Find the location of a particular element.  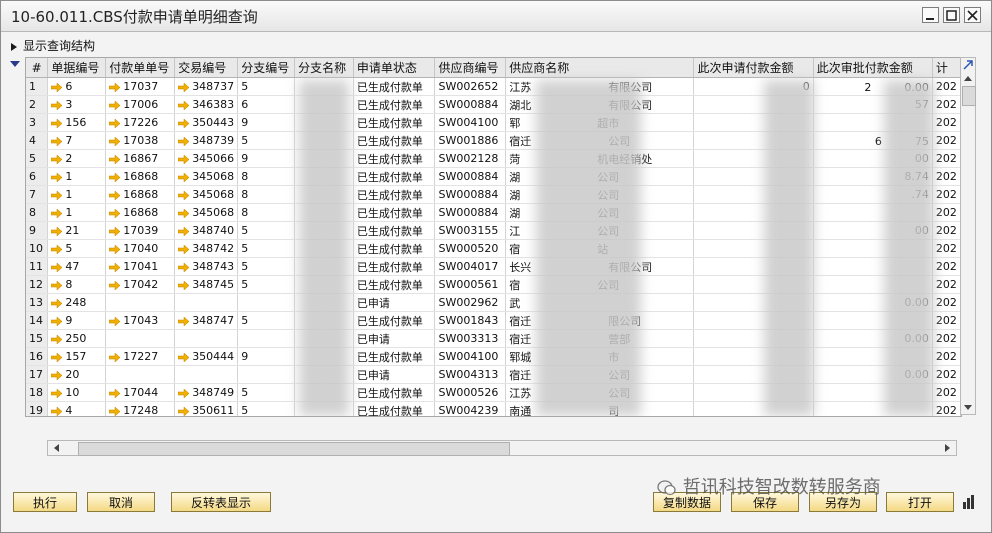

close-button is located at coordinates (972, 15).